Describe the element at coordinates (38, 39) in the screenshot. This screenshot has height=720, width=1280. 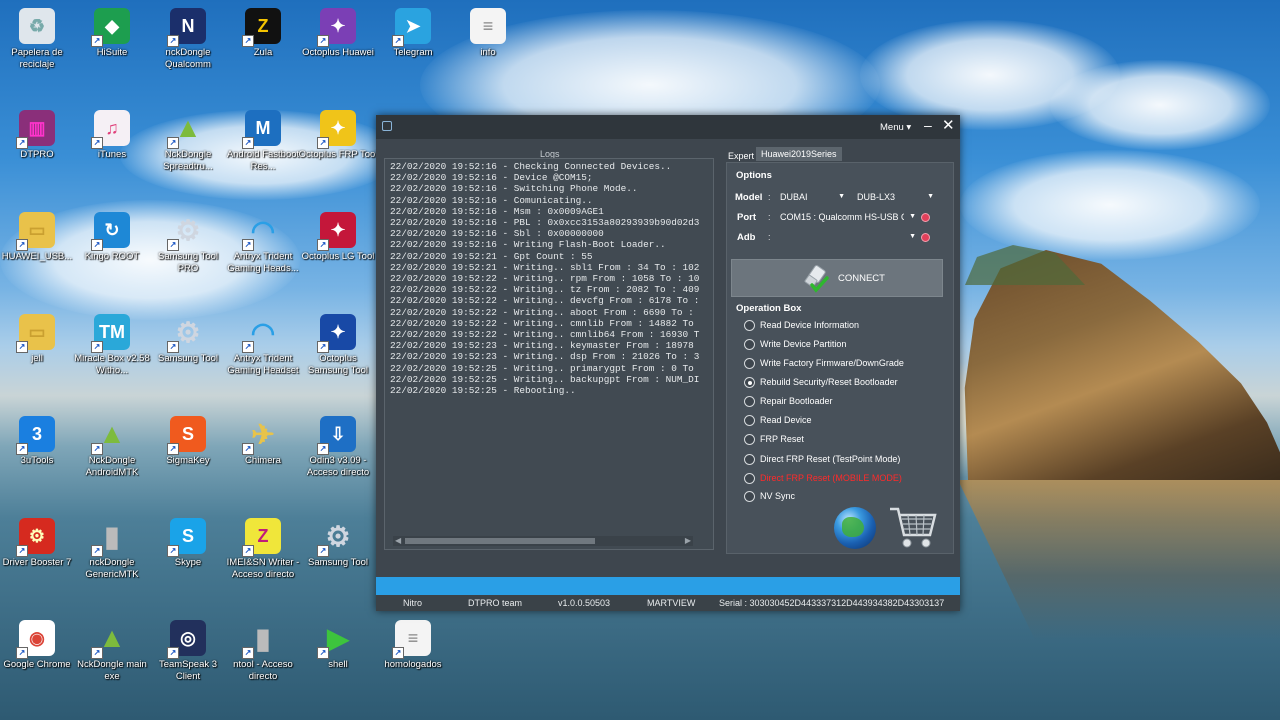
I see `desktop-icon: ♻ Papelera de reciclaje` at that location.